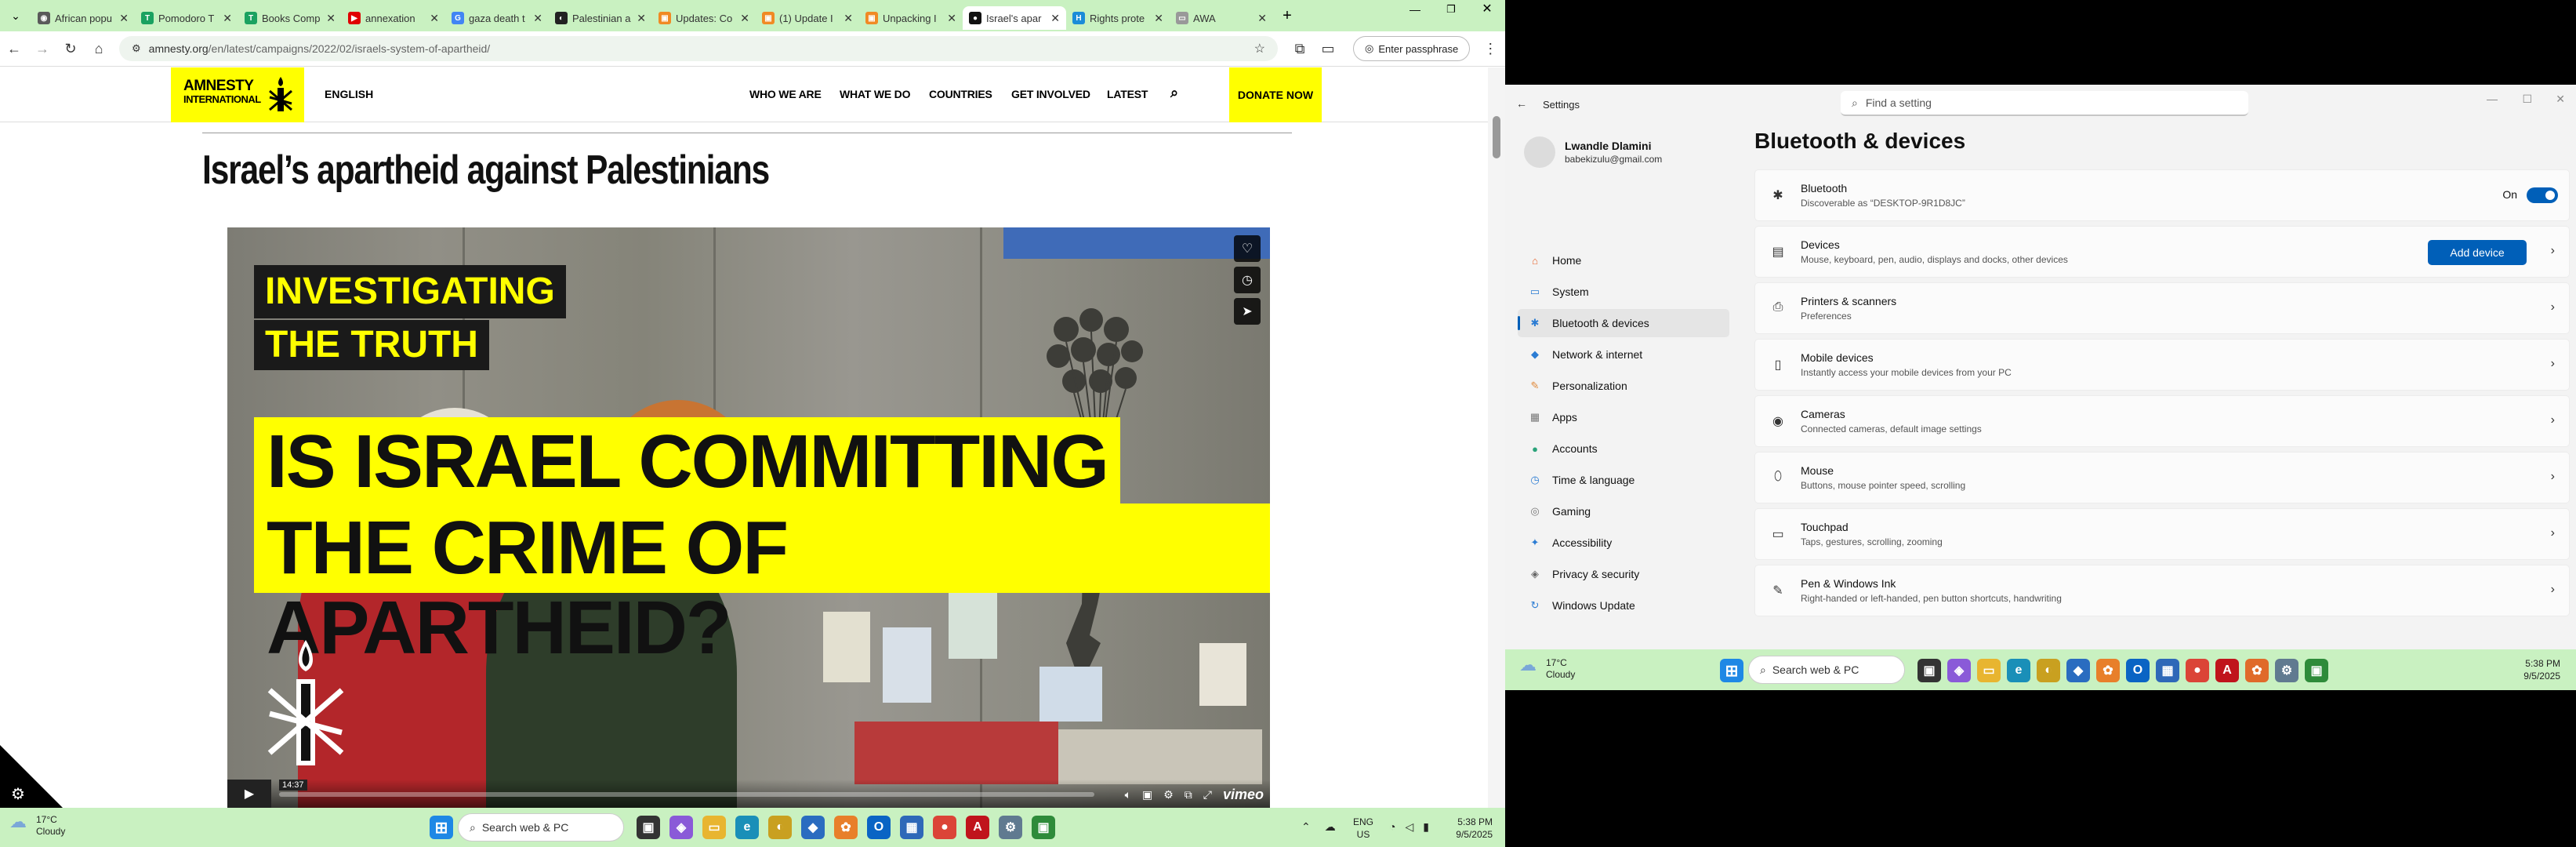  Describe the element at coordinates (1174, 93) in the screenshot. I see `search-icon: ⌕` at that location.